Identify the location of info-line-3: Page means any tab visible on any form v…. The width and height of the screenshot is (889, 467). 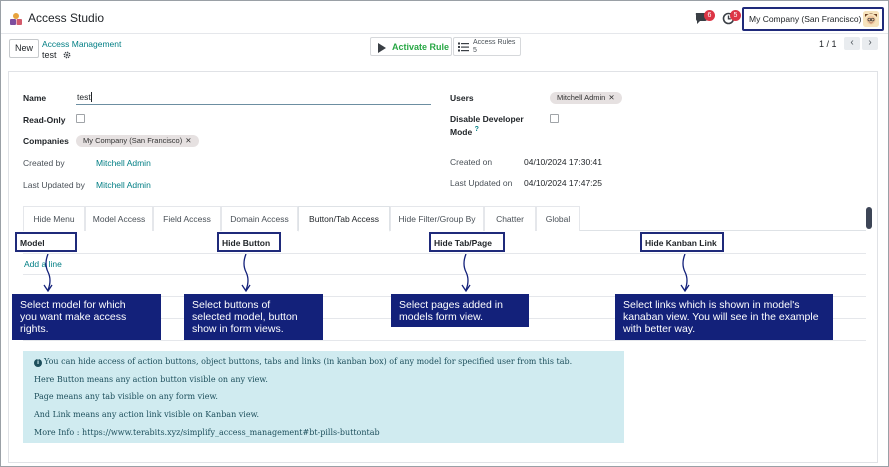
(126, 396).